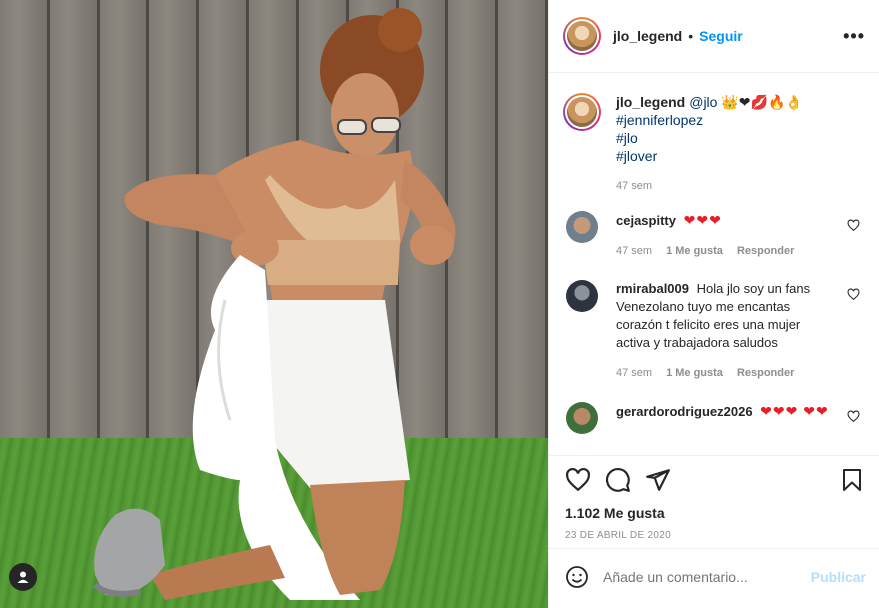 This screenshot has height=608, width=879. Describe the element at coordinates (703, 102) in the screenshot. I see `caption-mention: @jlo` at that location.